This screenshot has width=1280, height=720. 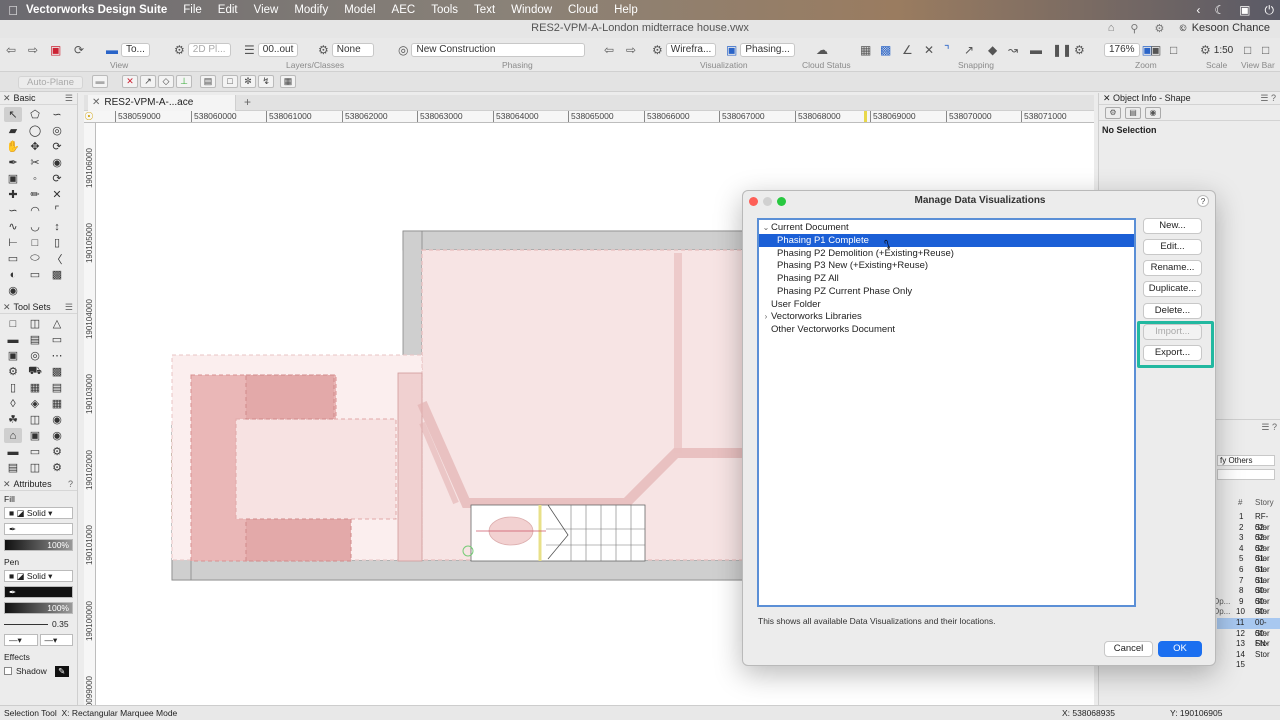 I want to click on menu-edit: Edit, so click(x=228, y=10).